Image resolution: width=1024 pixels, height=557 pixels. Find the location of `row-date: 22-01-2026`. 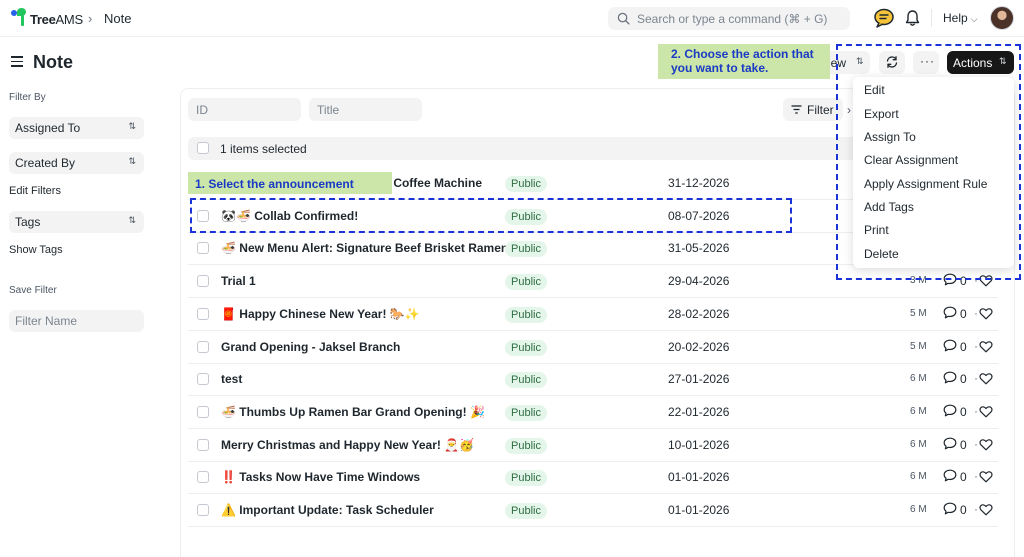

row-date: 22-01-2026 is located at coordinates (699, 411).